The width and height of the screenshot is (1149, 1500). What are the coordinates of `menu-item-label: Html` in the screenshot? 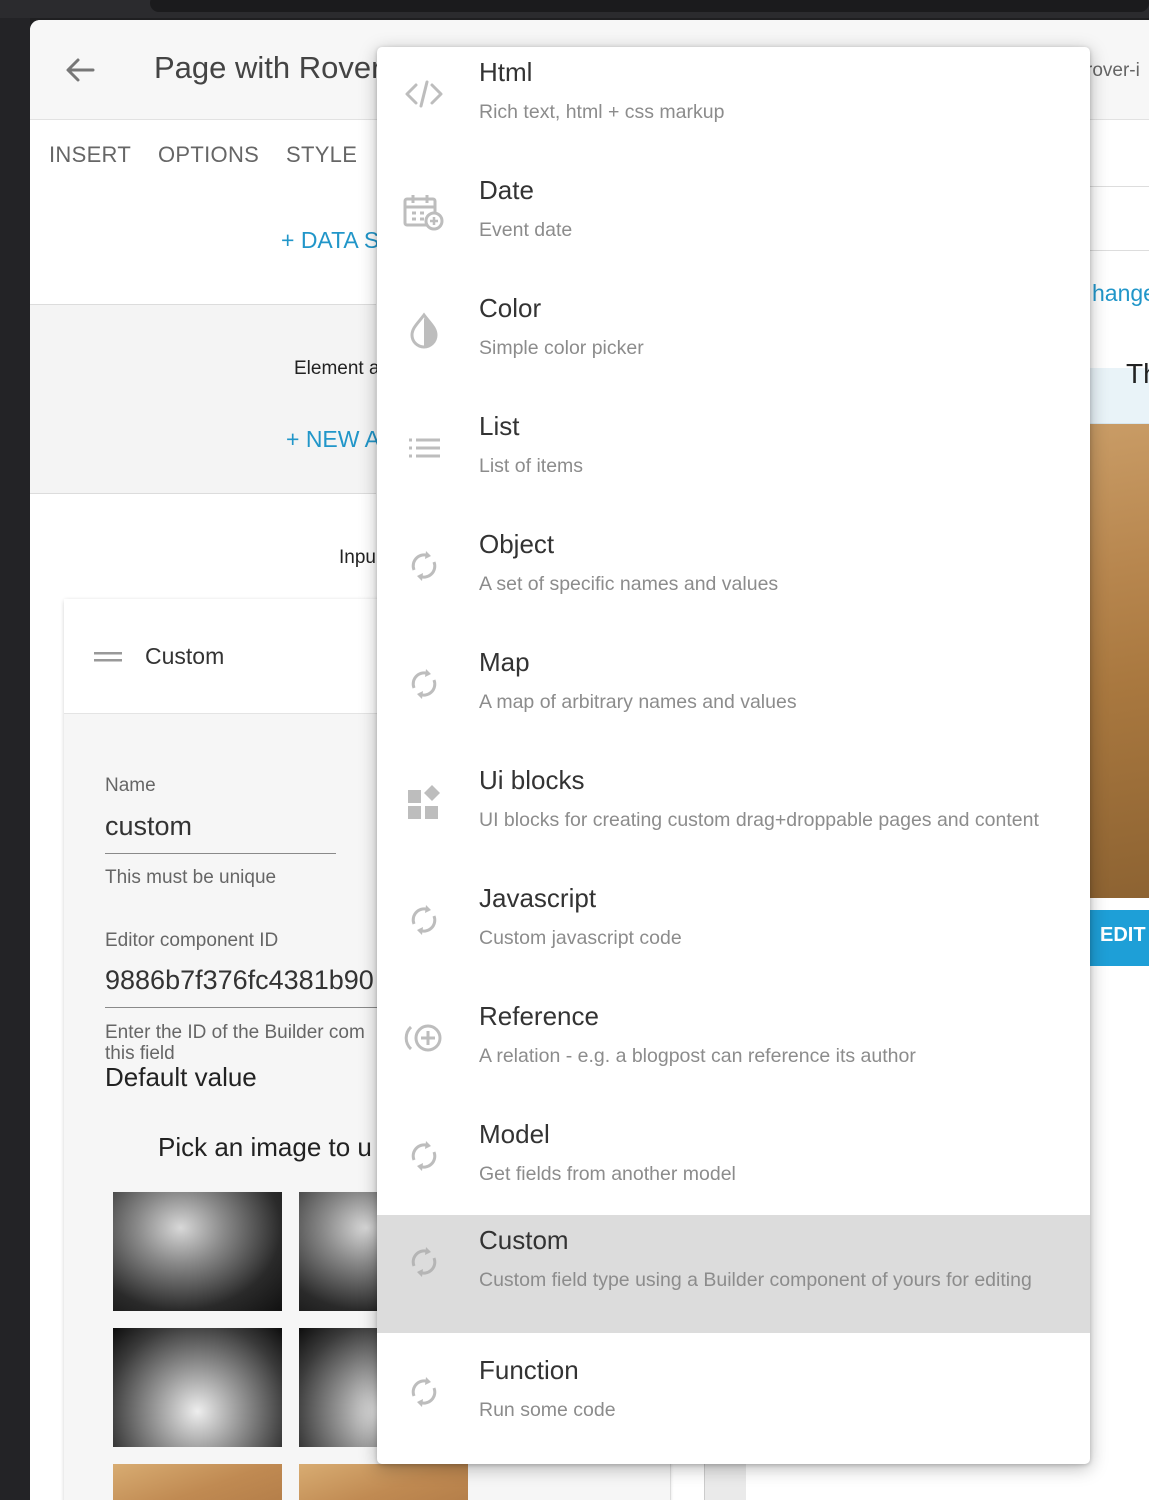 It's located at (506, 72).